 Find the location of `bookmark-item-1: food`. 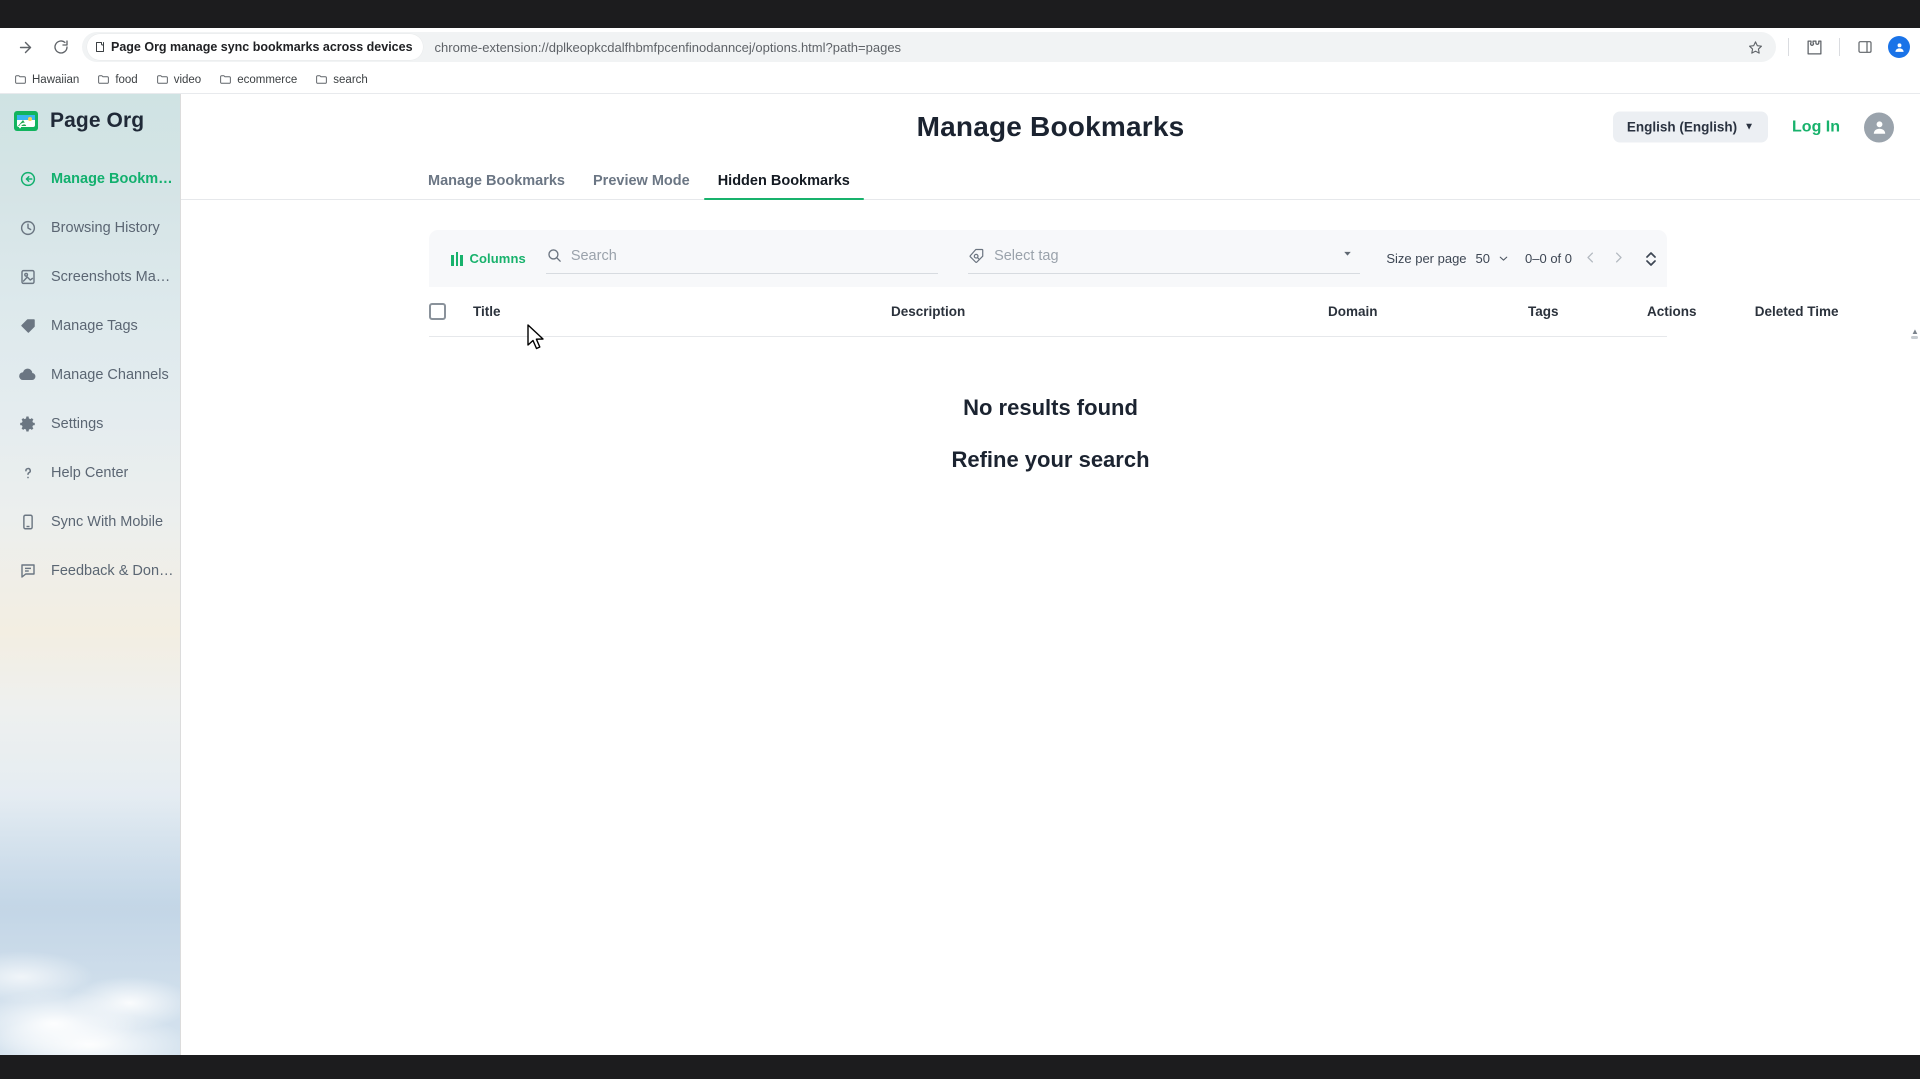

bookmark-item-1: food is located at coordinates (117, 79).